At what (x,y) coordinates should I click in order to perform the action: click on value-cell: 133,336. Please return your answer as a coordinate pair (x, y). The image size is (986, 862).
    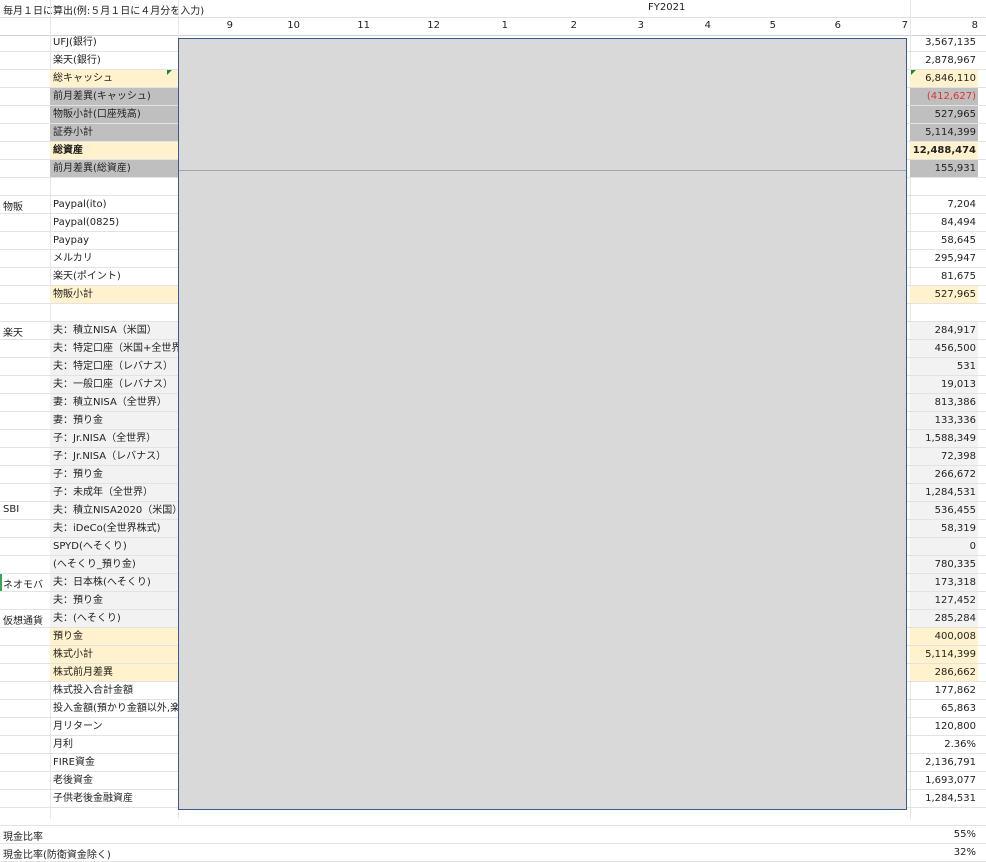
    Looking at the image, I should click on (943, 420).